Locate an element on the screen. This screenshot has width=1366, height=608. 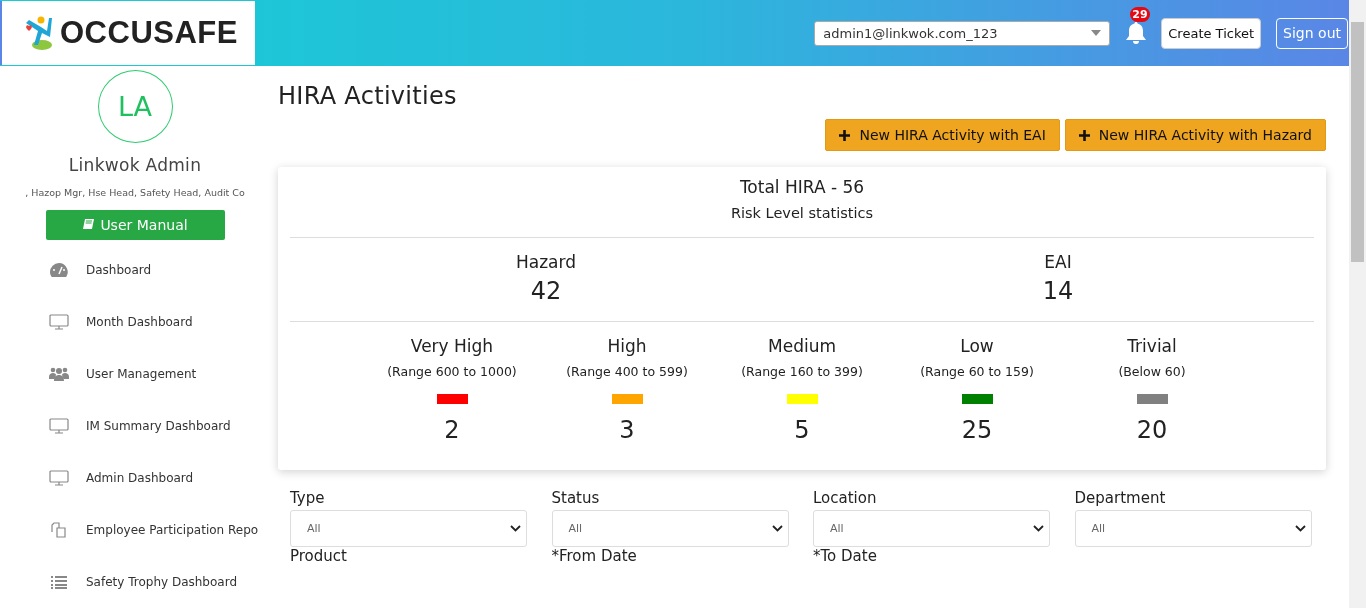
user-name: Linkwok Admin is located at coordinates (135, 164).